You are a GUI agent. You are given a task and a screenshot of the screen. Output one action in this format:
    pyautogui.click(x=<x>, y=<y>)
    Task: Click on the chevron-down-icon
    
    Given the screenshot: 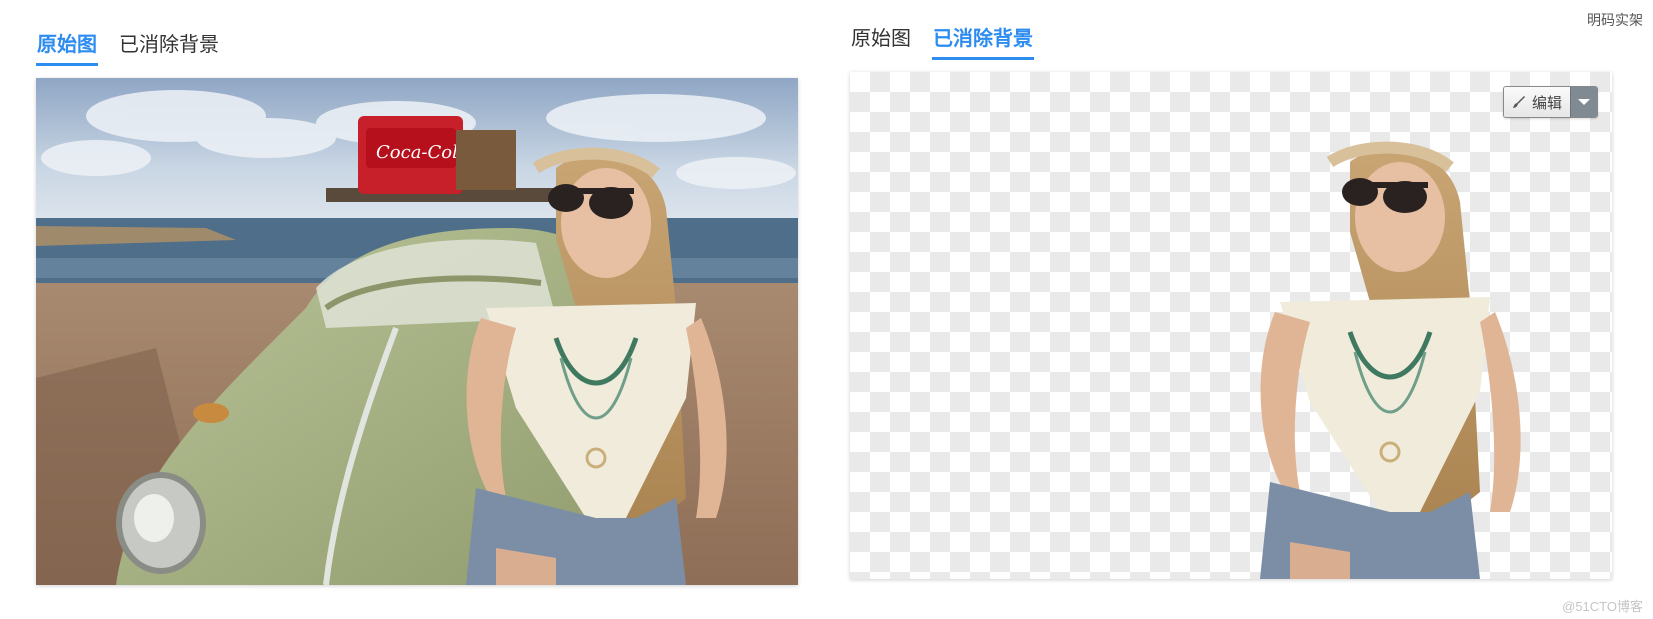 What is the action you would take?
    pyautogui.click(x=1584, y=102)
    